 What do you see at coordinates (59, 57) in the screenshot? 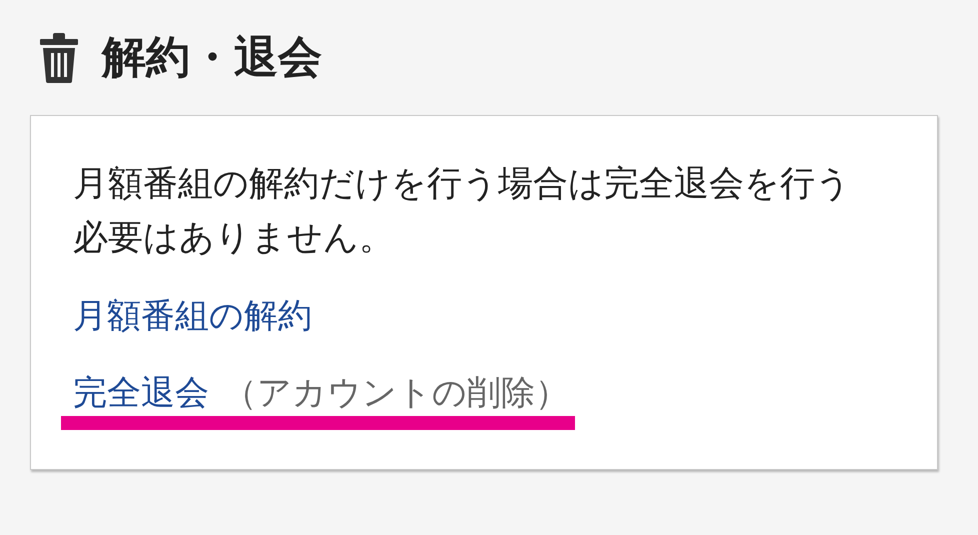
I see `trash-icon` at bounding box center [59, 57].